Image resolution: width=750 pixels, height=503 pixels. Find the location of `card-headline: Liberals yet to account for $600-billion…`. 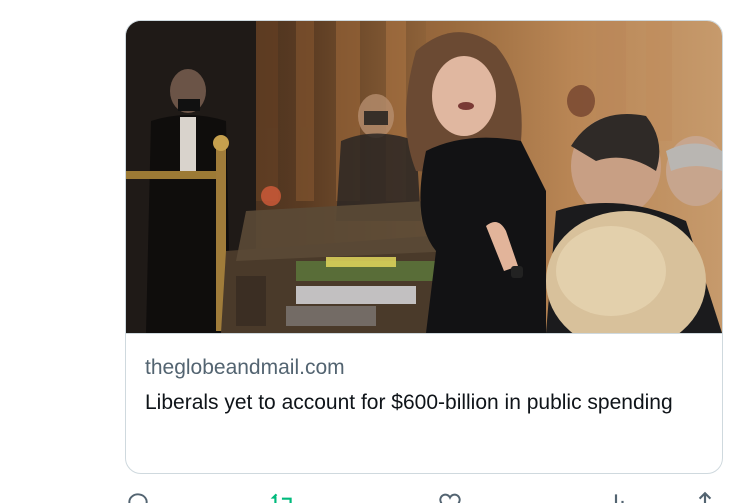

card-headline: Liberals yet to account for $600-billion… is located at coordinates (409, 402).